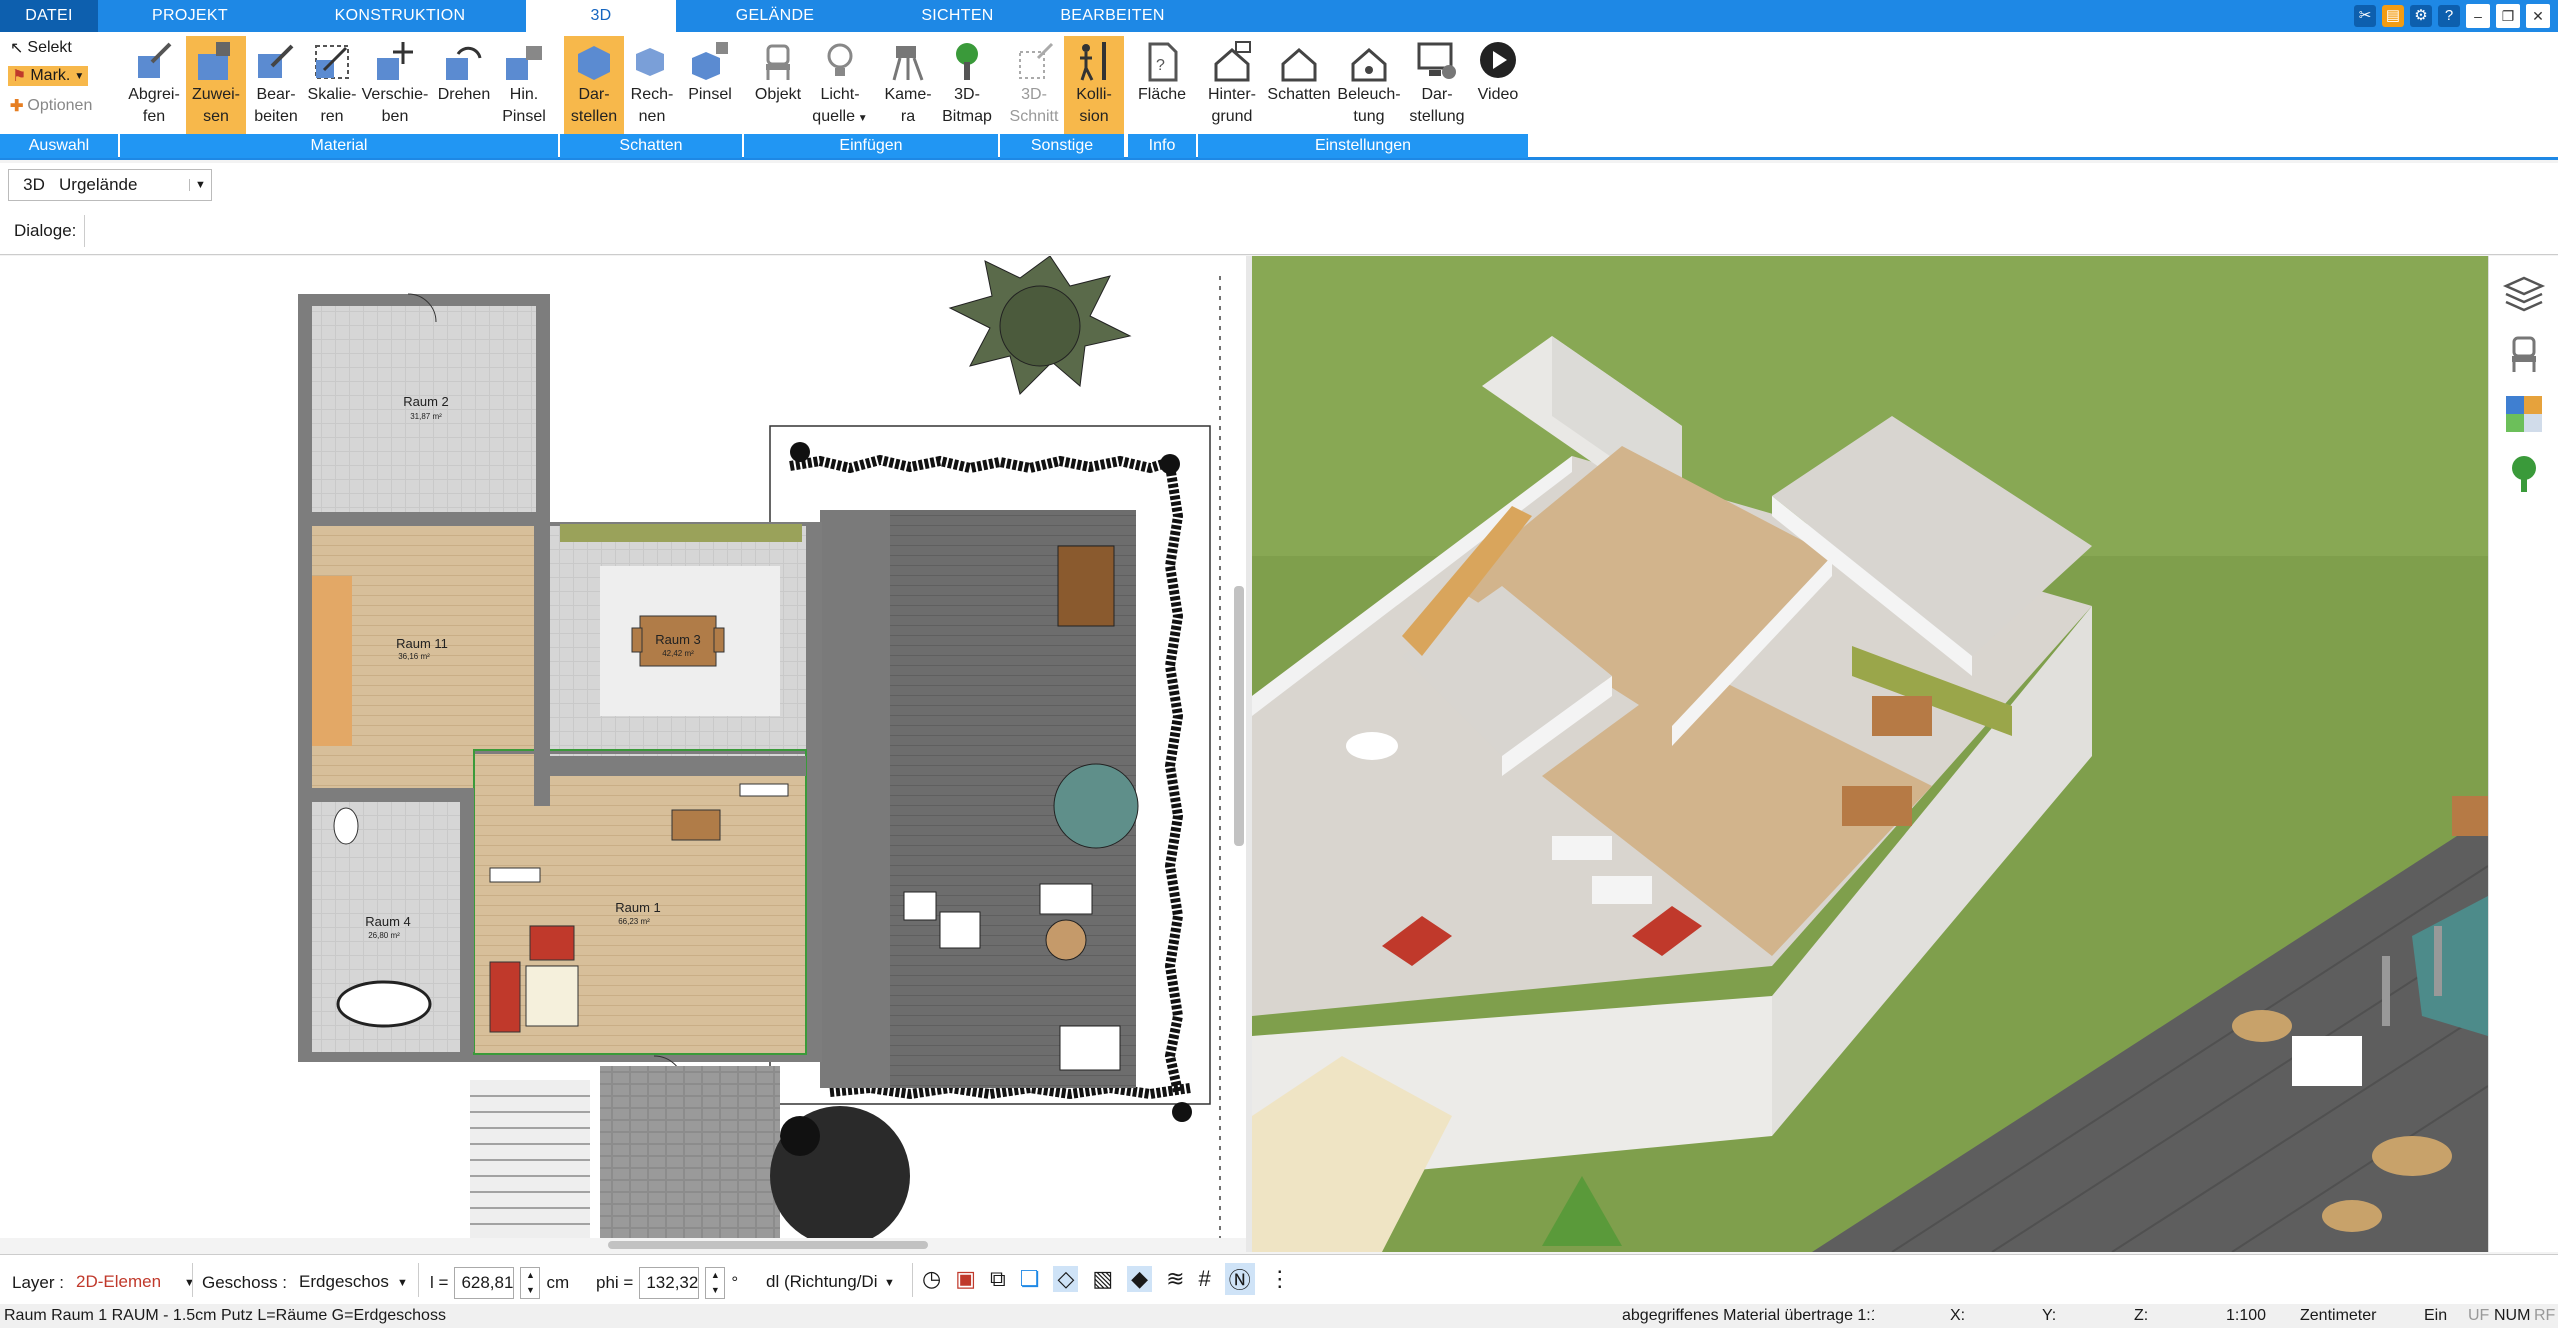  I want to click on waves-icon: ≋, so click(1175, 1279).